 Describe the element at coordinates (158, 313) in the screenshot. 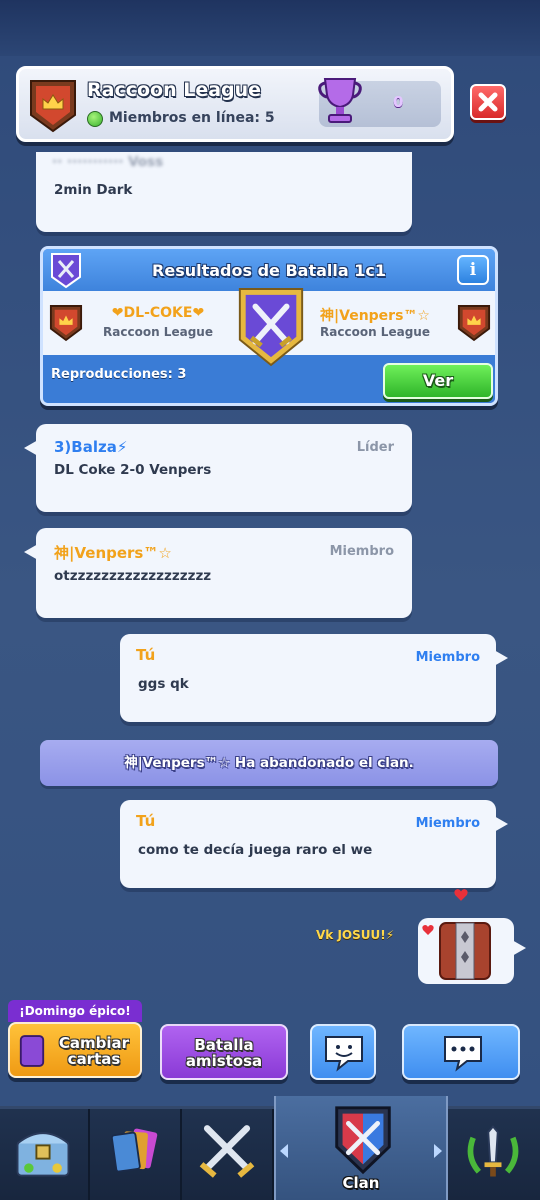

I see `player1-name: ❤DL-COKE❤` at that location.